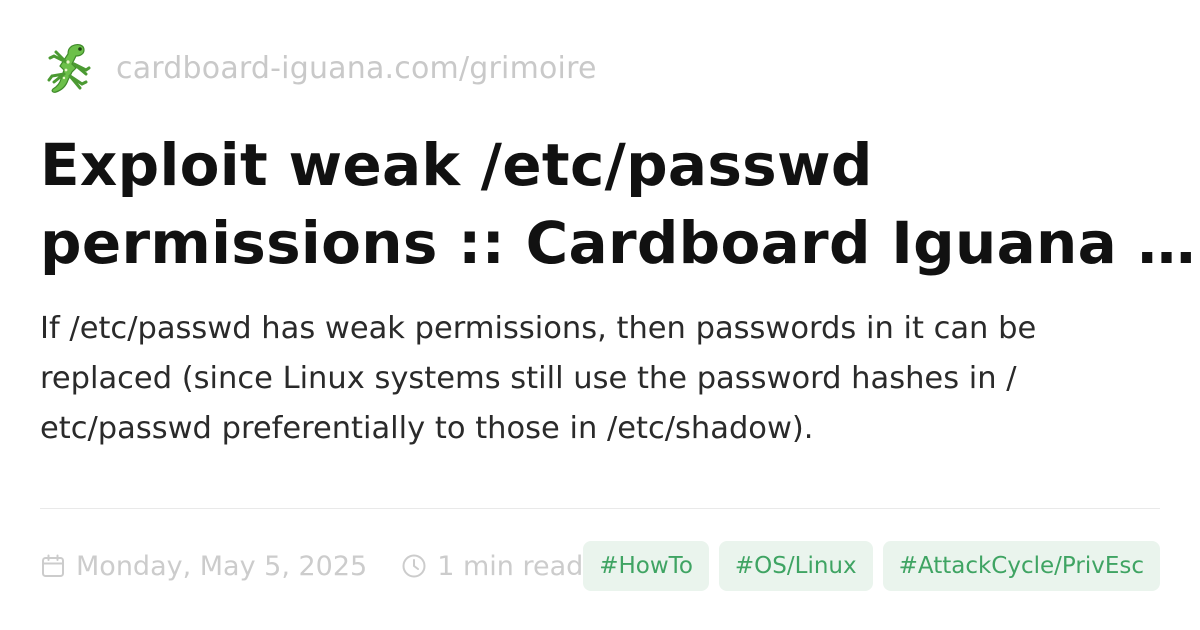 This screenshot has height=630, width=1200. What do you see at coordinates (69, 68) in the screenshot?
I see `iguana-logo-icon` at bounding box center [69, 68].